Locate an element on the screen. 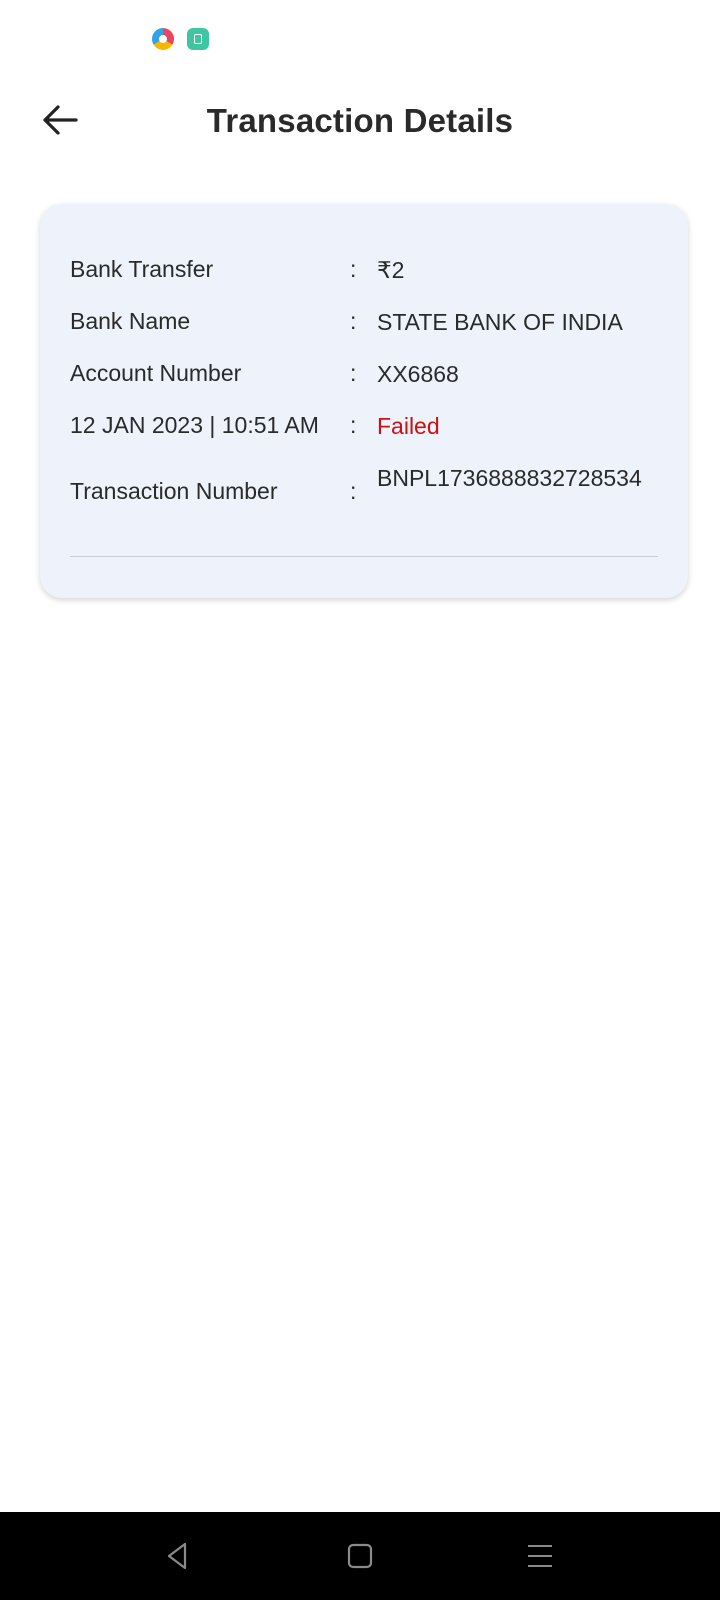 The height and width of the screenshot is (1600, 720). transaction-status: Failed is located at coordinates (408, 426).